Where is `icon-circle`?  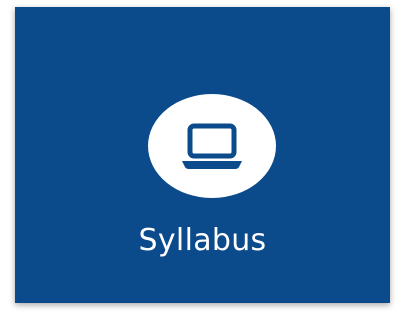 icon-circle is located at coordinates (212, 146).